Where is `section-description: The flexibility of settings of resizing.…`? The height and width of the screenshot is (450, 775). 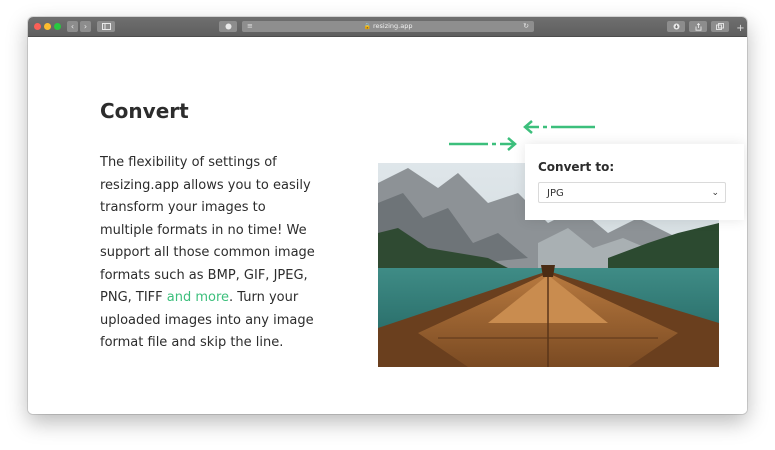 section-description: The flexibility of settings of resizing.… is located at coordinates (210, 253).